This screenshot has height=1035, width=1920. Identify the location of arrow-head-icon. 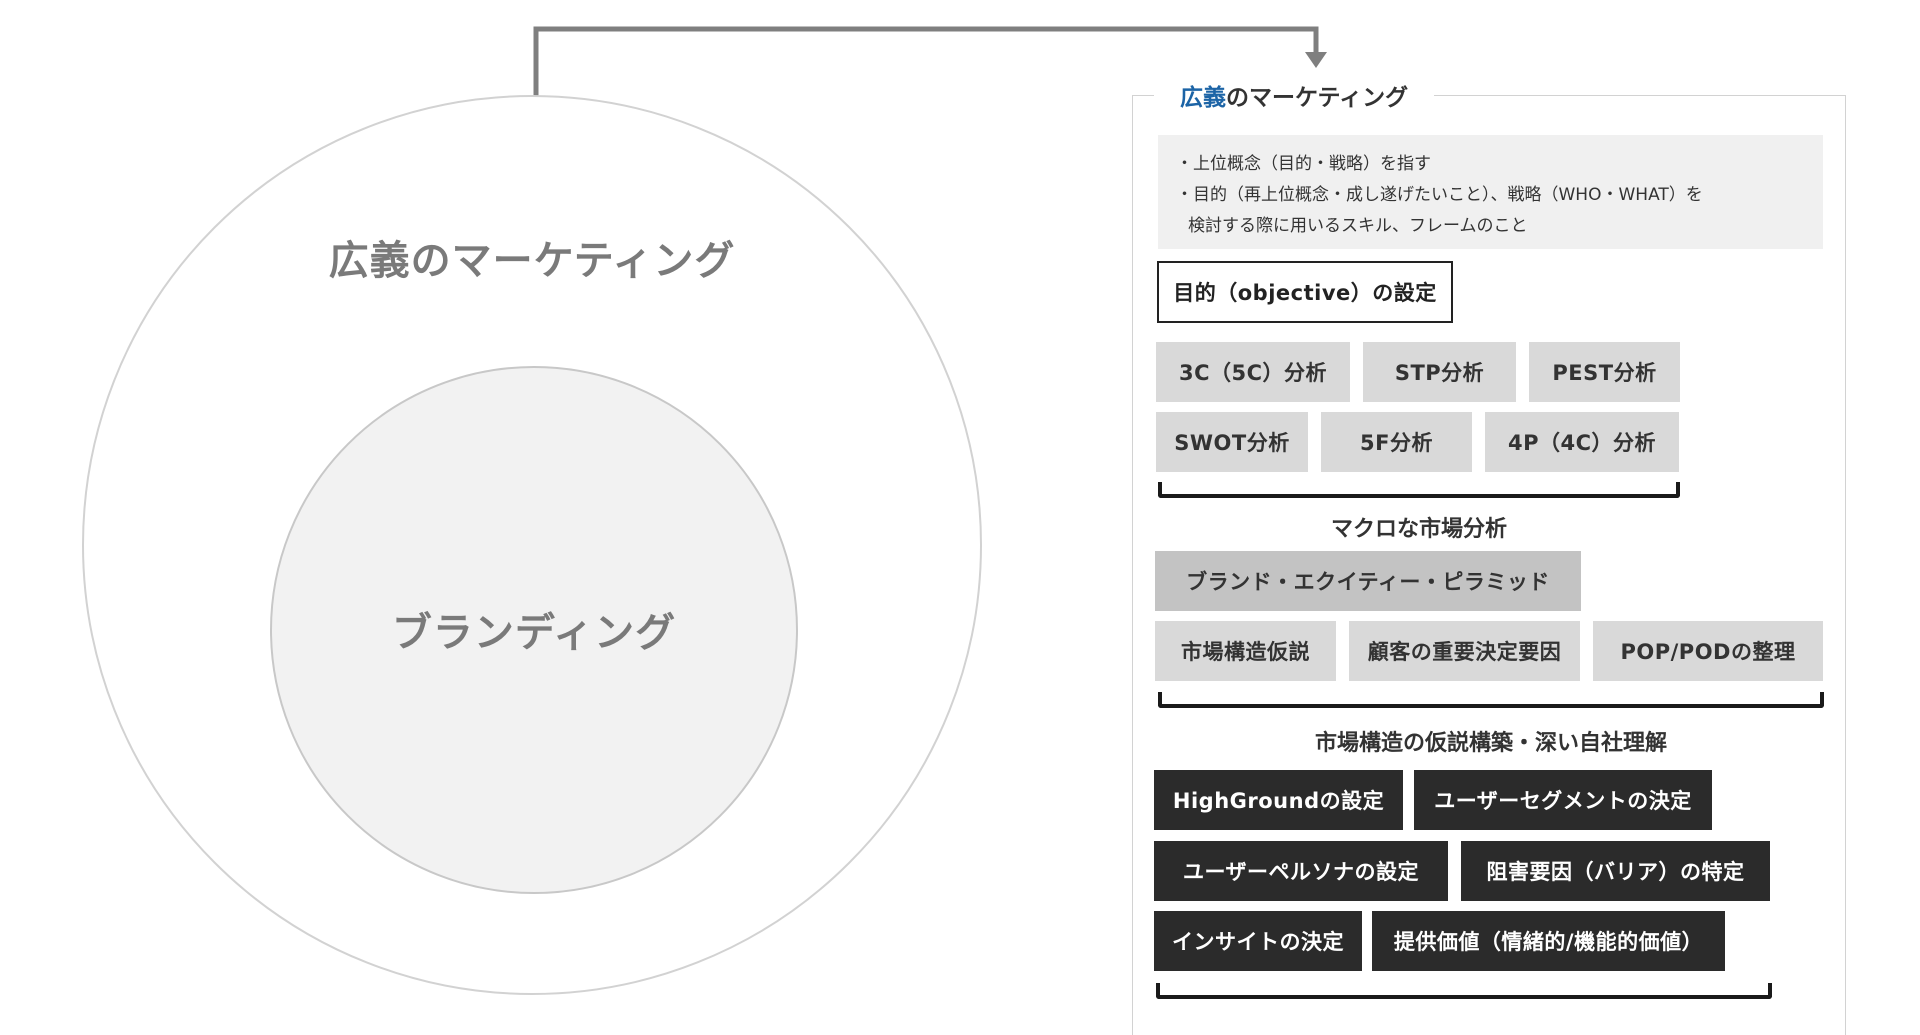
(1316, 60).